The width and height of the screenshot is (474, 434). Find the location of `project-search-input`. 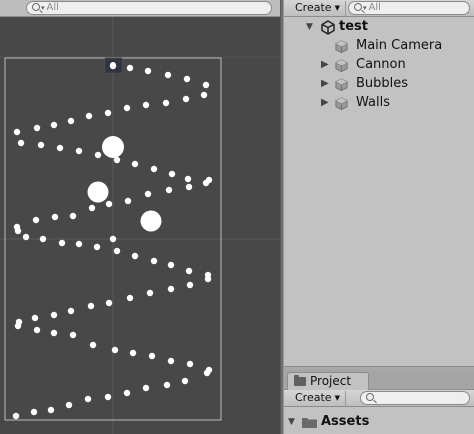

project-search-input is located at coordinates (415, 398).